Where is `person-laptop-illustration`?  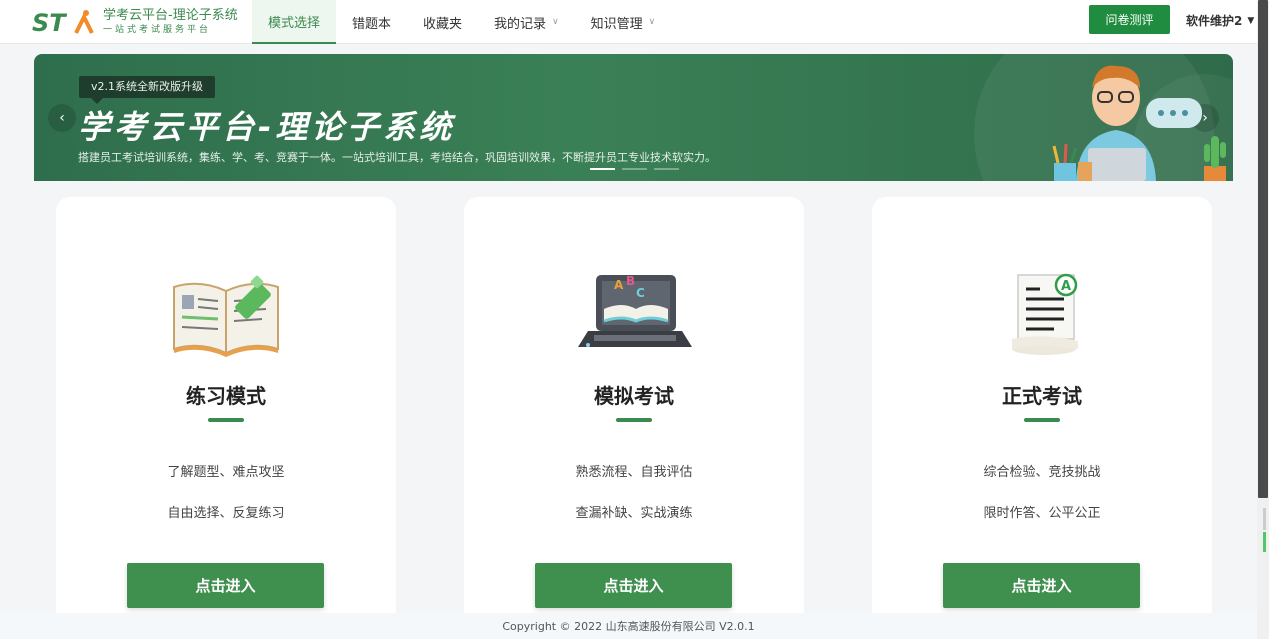
person-laptop-illustration is located at coordinates (1139, 123).